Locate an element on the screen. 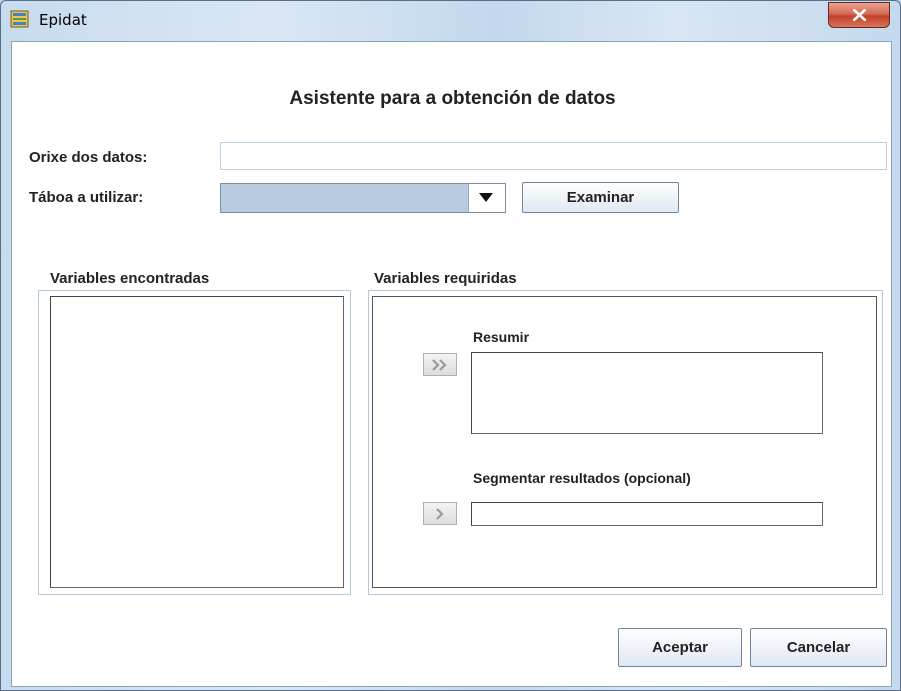 This screenshot has height=691, width=901. segment-label: Segmentar resultados (opcional) is located at coordinates (582, 478).